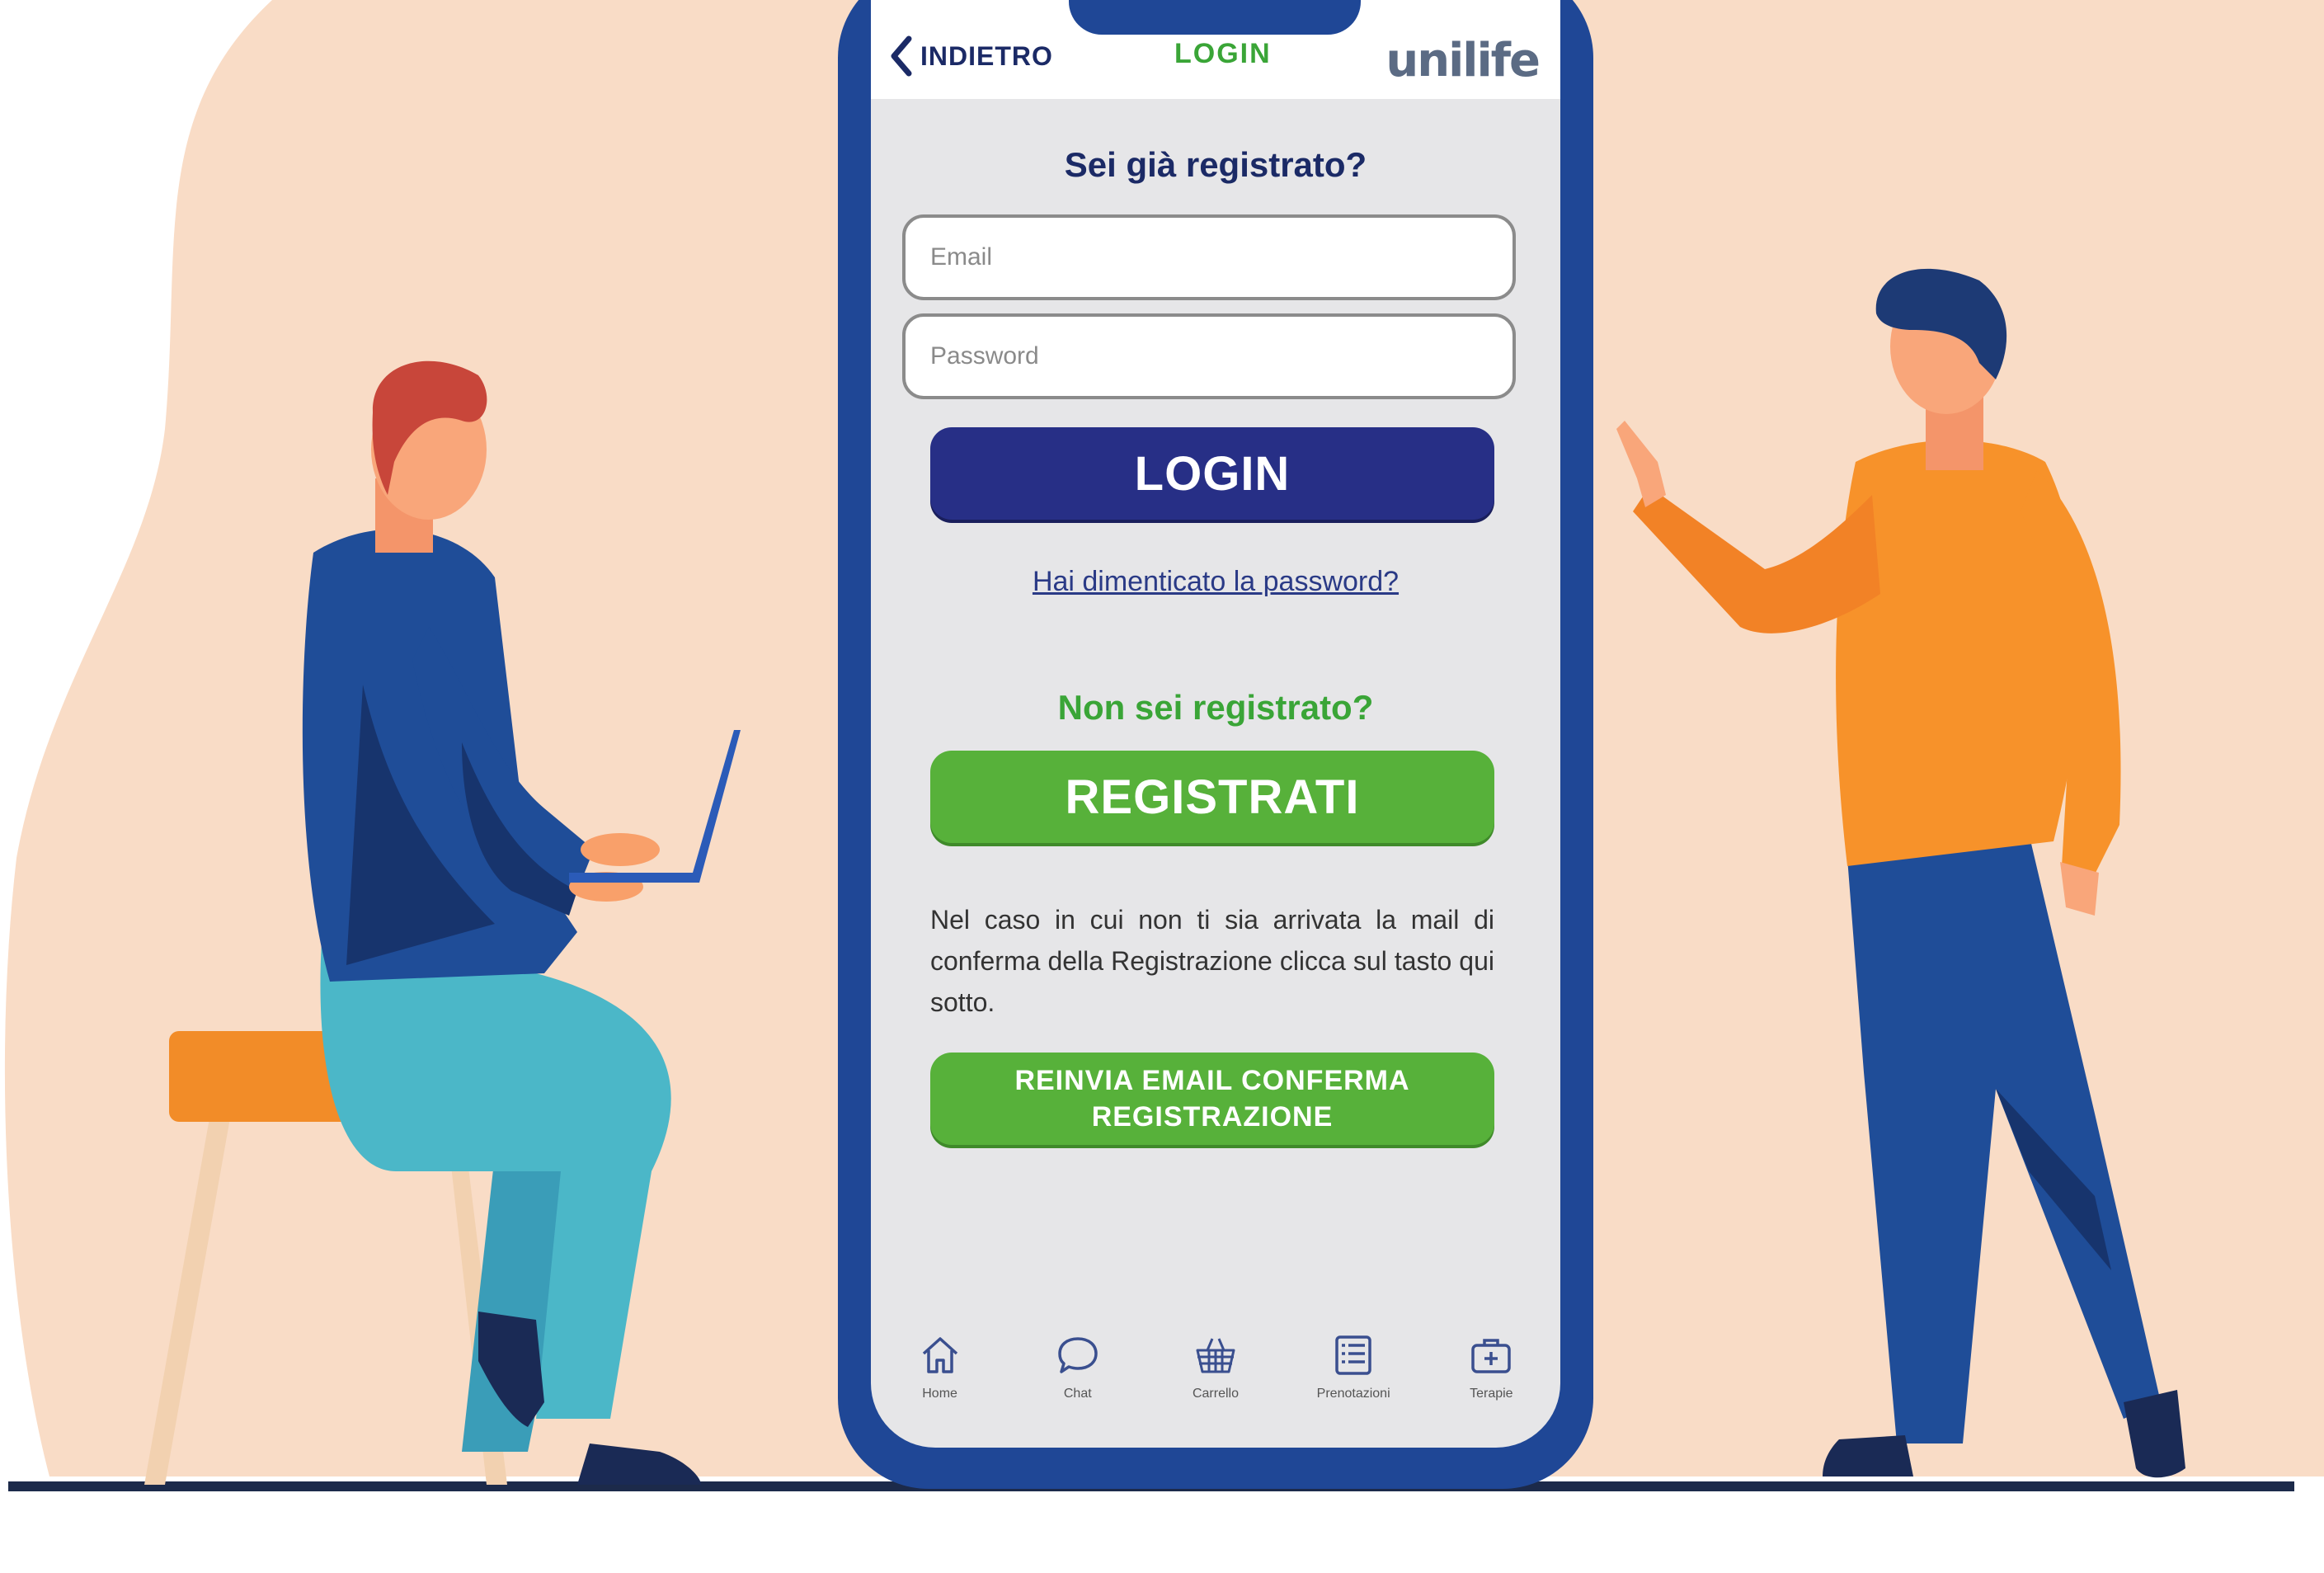 The width and height of the screenshot is (2324, 1573). What do you see at coordinates (902, 56) in the screenshot?
I see `chevron-left-icon` at bounding box center [902, 56].